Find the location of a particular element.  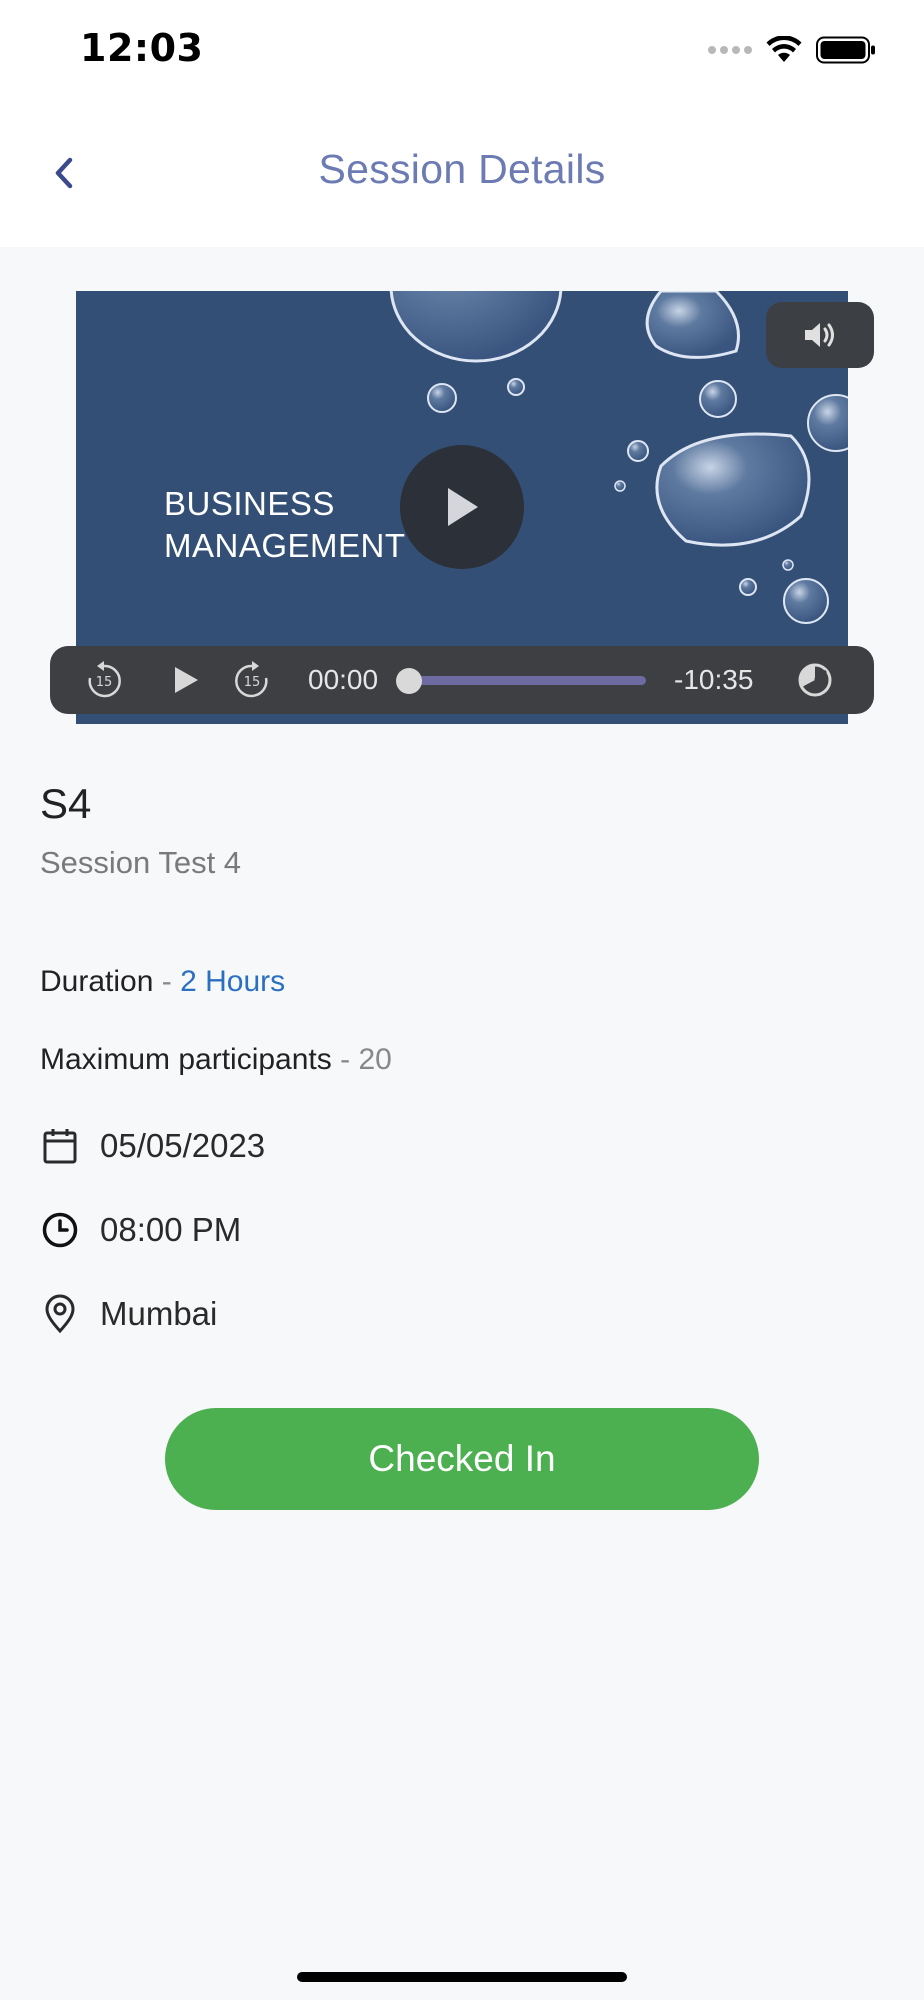

forward-15-icon: 15 is located at coordinates (251, 679).